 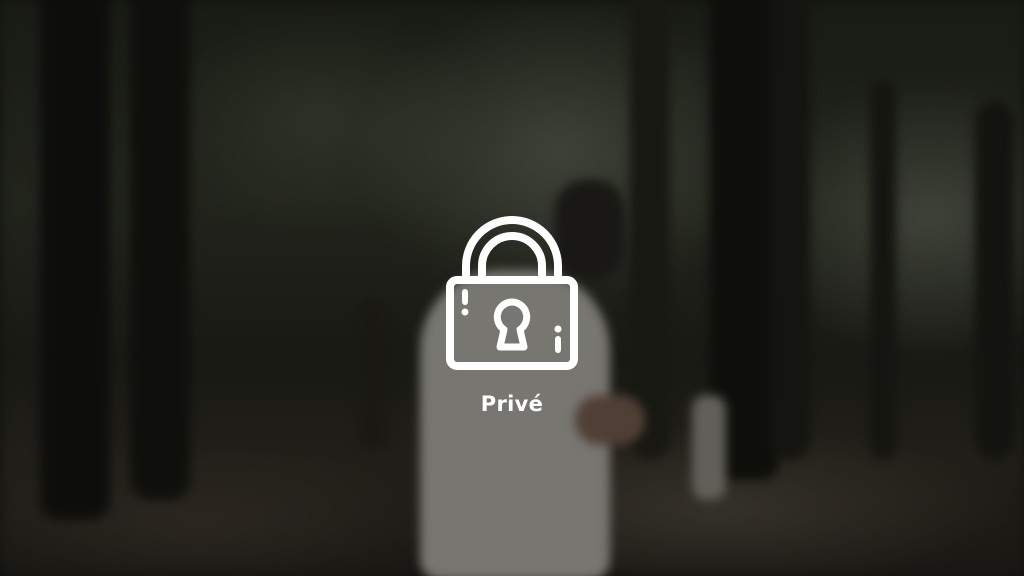 I want to click on private-label: Privé, so click(x=512, y=404).